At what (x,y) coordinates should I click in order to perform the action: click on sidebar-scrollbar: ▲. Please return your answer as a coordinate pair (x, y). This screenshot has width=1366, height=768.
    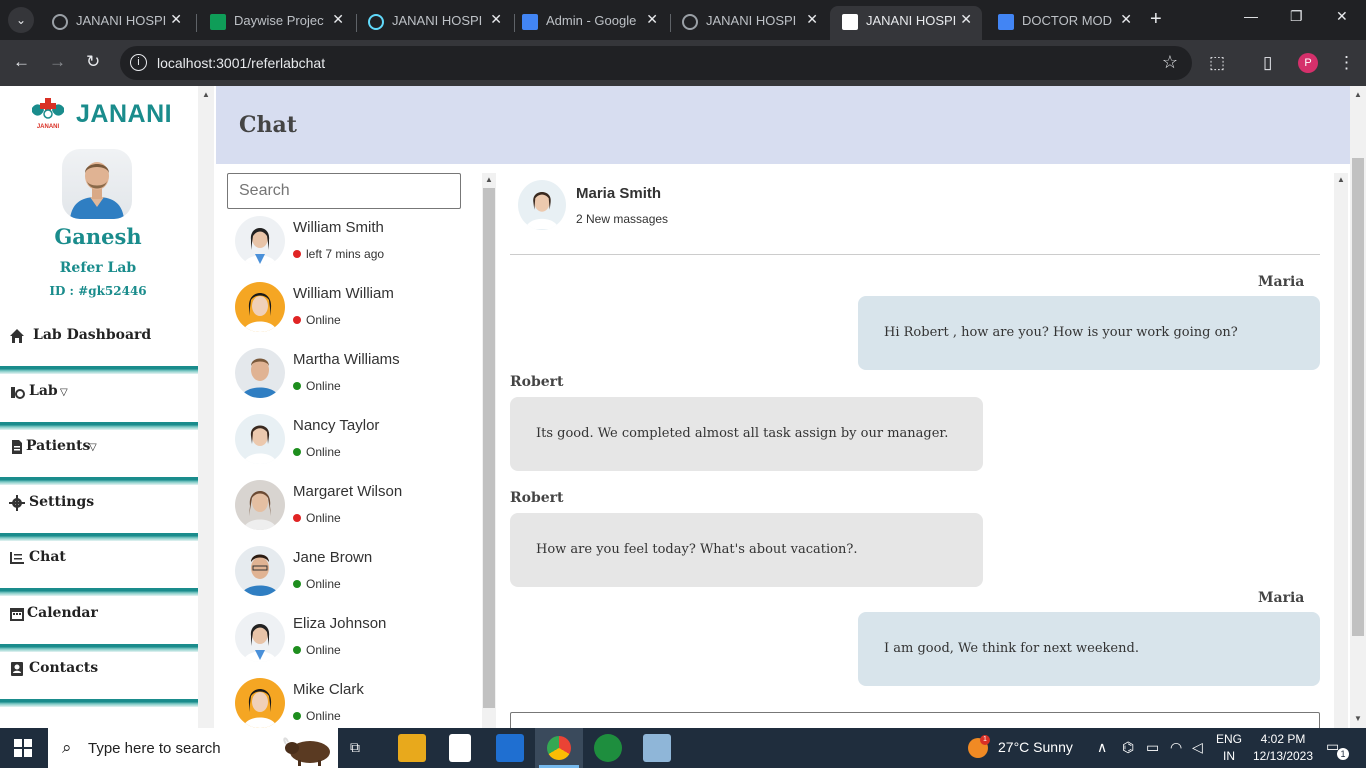
    Looking at the image, I should click on (206, 407).